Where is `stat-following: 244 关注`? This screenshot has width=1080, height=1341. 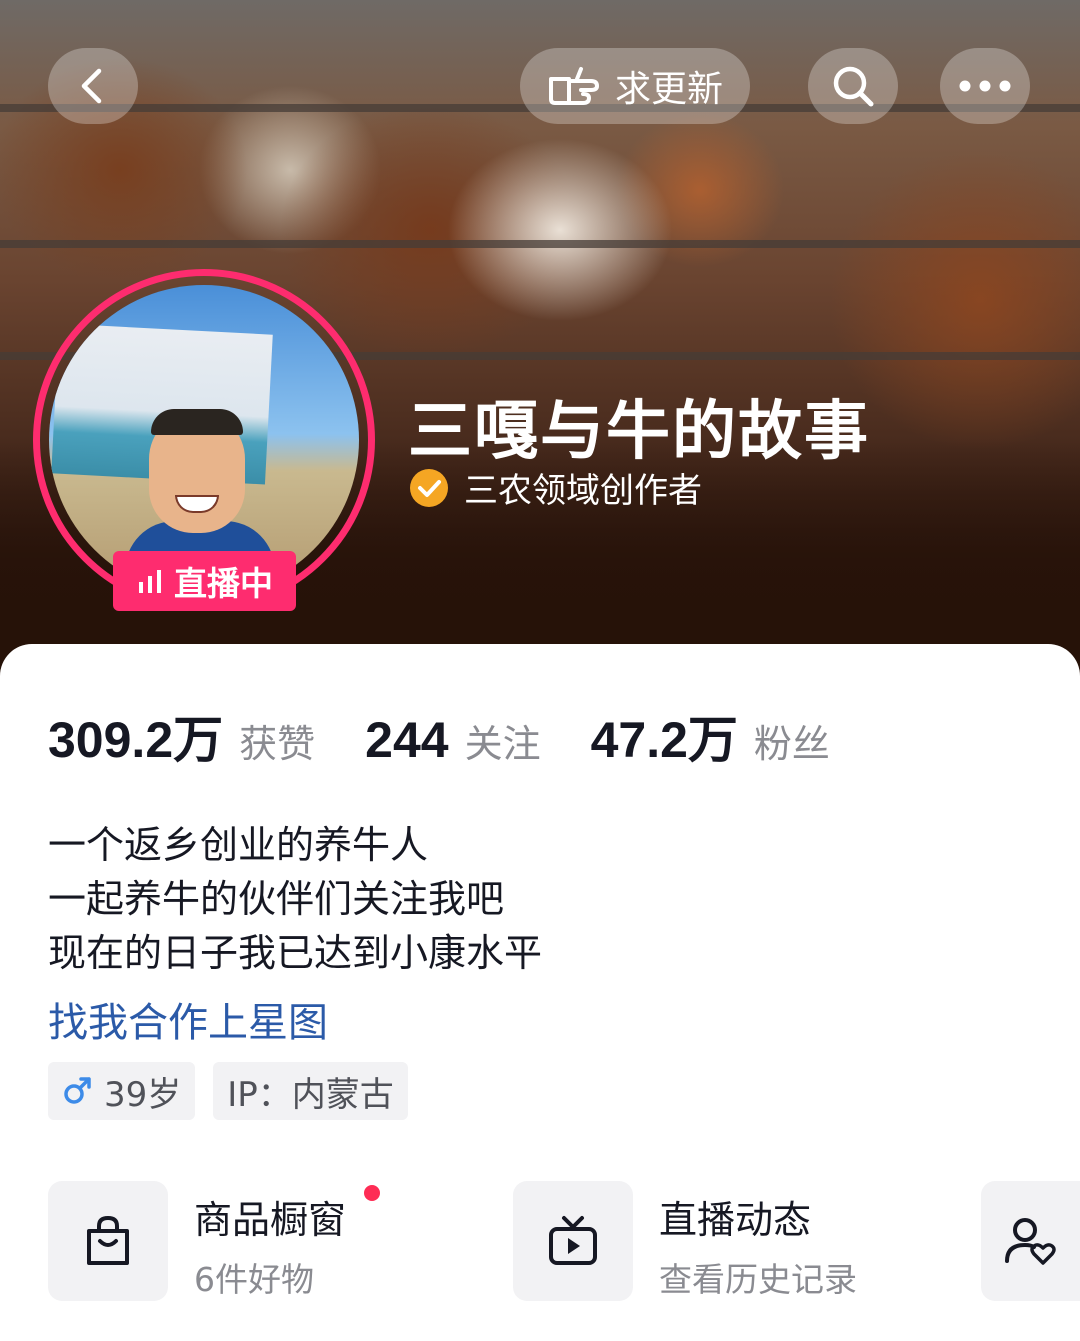 stat-following: 244 关注 is located at coordinates (452, 740).